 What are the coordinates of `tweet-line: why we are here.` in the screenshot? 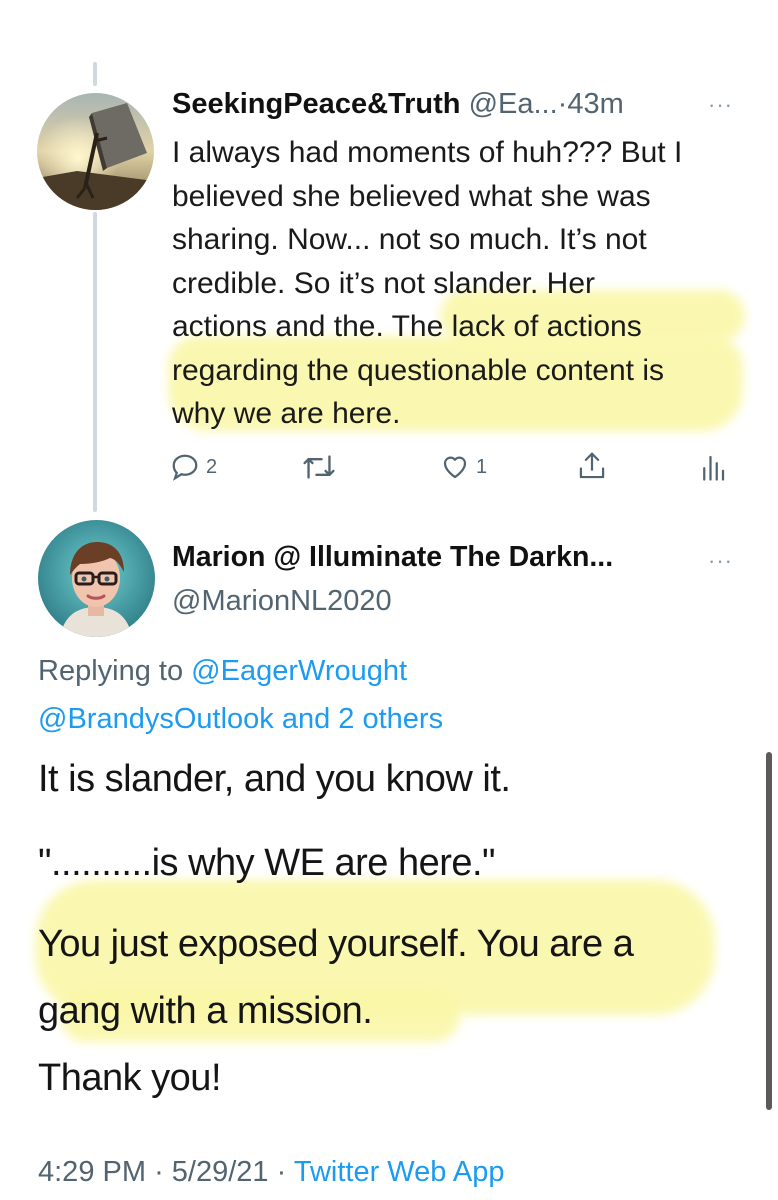 It's located at (286, 413).